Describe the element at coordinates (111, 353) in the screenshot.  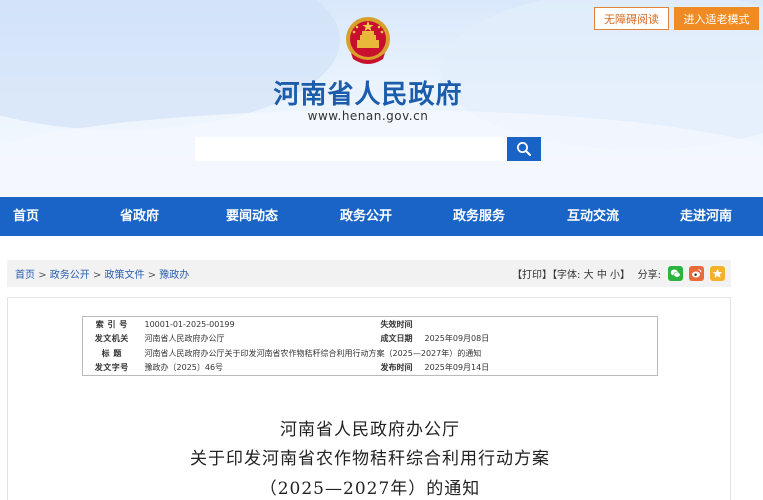
I see `title-label: 标 题` at that location.